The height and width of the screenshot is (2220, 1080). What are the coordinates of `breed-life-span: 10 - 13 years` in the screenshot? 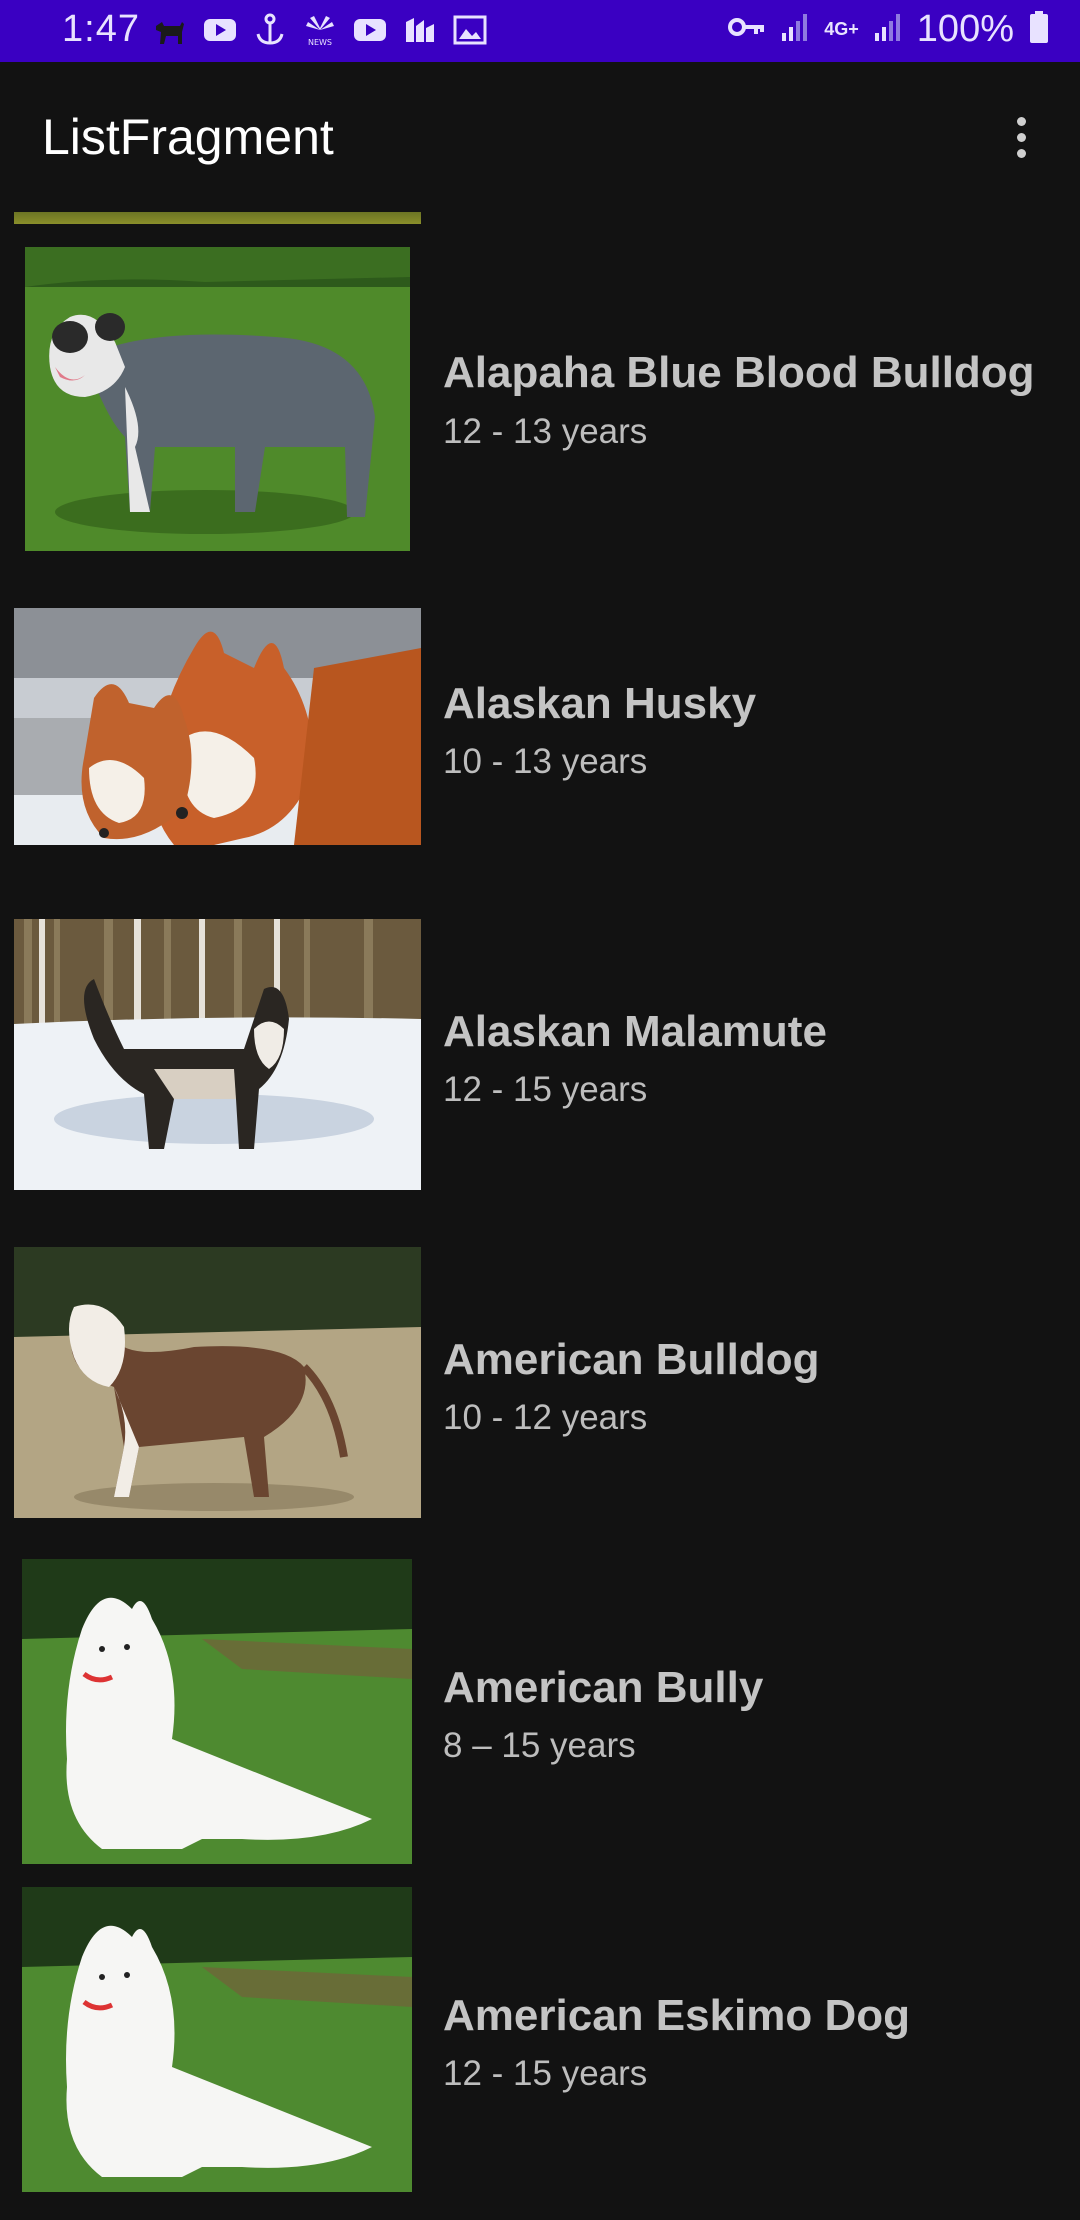 It's located at (545, 761).